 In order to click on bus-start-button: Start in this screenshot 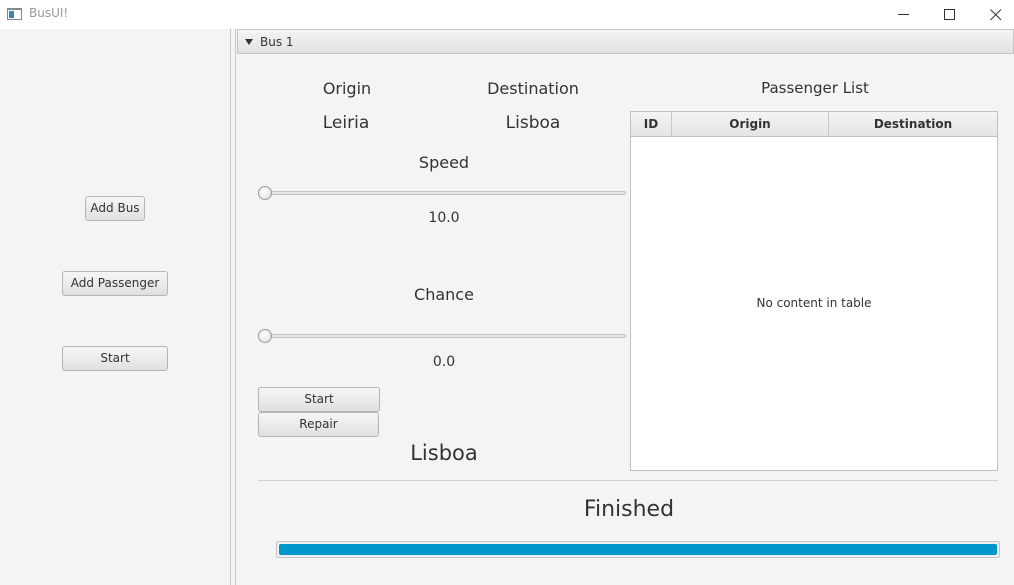, I will do `click(319, 399)`.